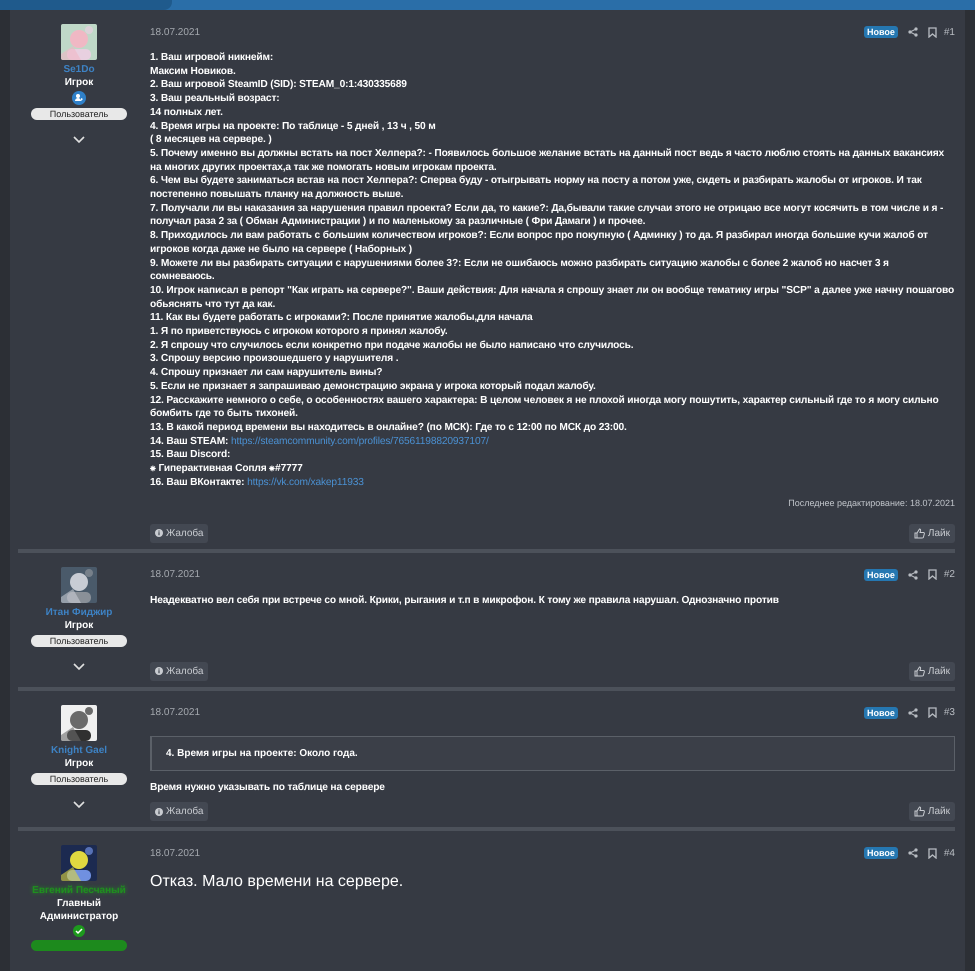 The height and width of the screenshot is (971, 975). Describe the element at coordinates (191, 455) in the screenshot. I see `post-text: 15. Ваш Discord:` at that location.